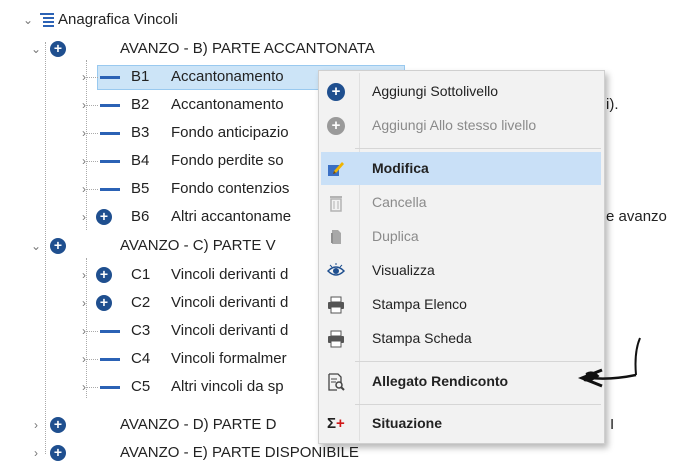 The width and height of the screenshot is (690, 469). What do you see at coordinates (141, 330) in the screenshot?
I see `node-code: C3` at bounding box center [141, 330].